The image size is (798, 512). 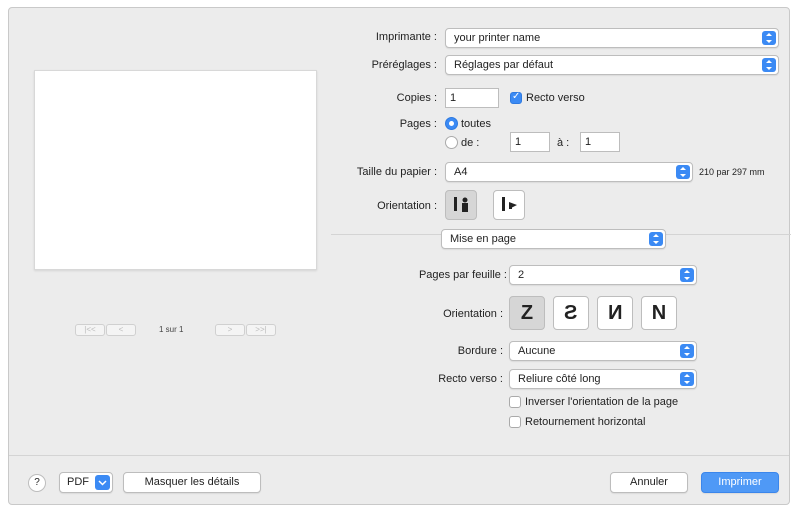 What do you see at coordinates (90, 330) in the screenshot?
I see `first-page-button: |<<` at bounding box center [90, 330].